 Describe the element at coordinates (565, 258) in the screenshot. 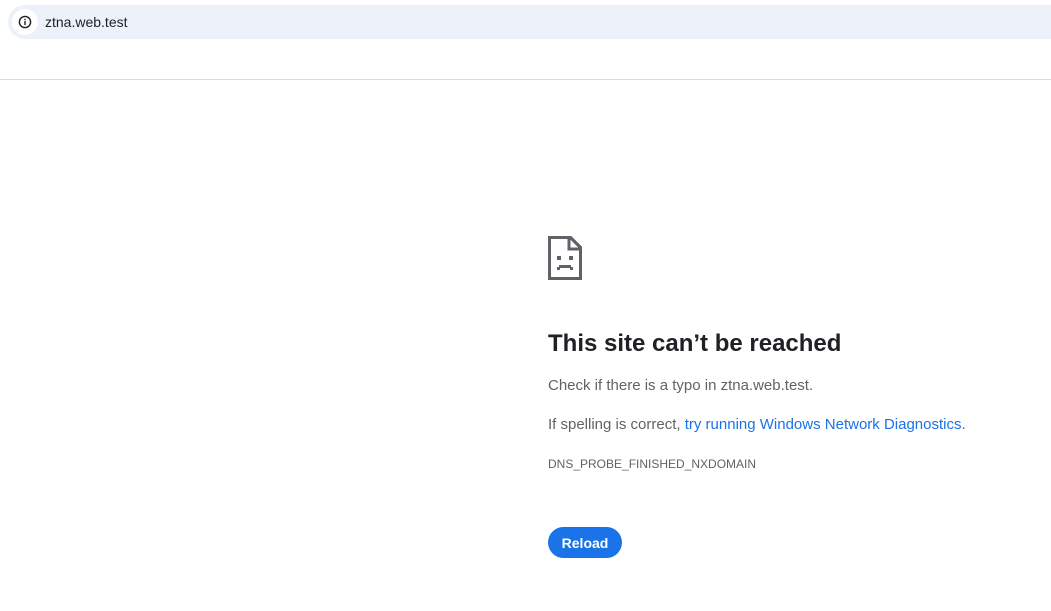

I see `sad-page-icon` at that location.